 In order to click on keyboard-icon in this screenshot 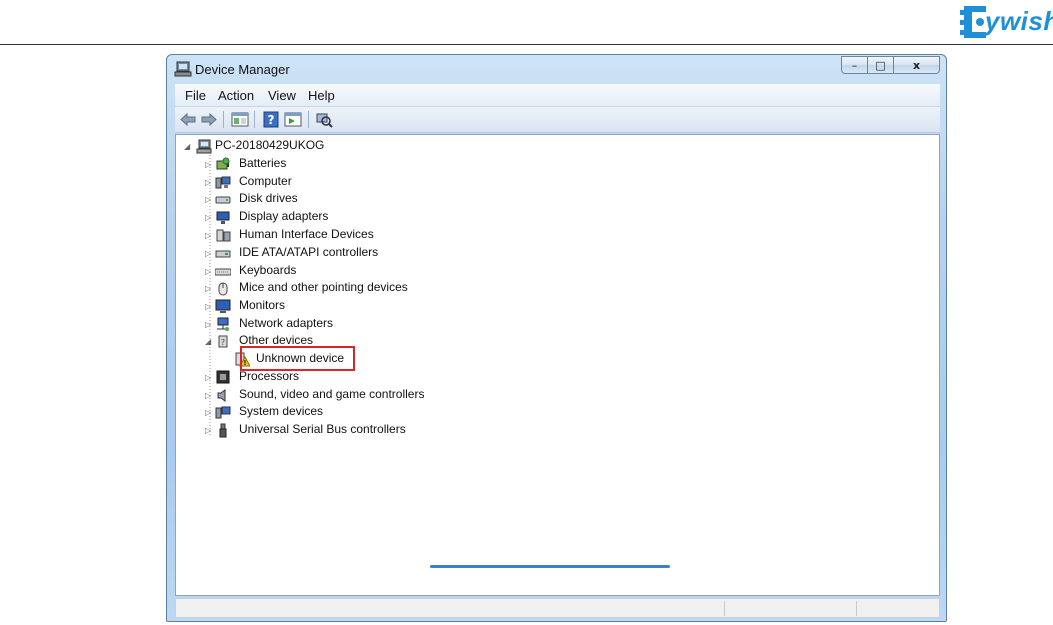, I will do `click(223, 272)`.